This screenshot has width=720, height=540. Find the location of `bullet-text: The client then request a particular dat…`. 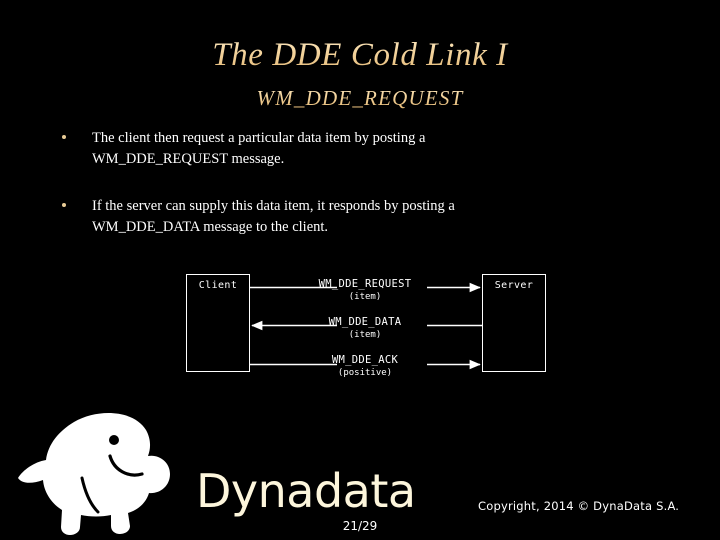

bullet-text: The client then request a particular dat… is located at coordinates (379, 149).